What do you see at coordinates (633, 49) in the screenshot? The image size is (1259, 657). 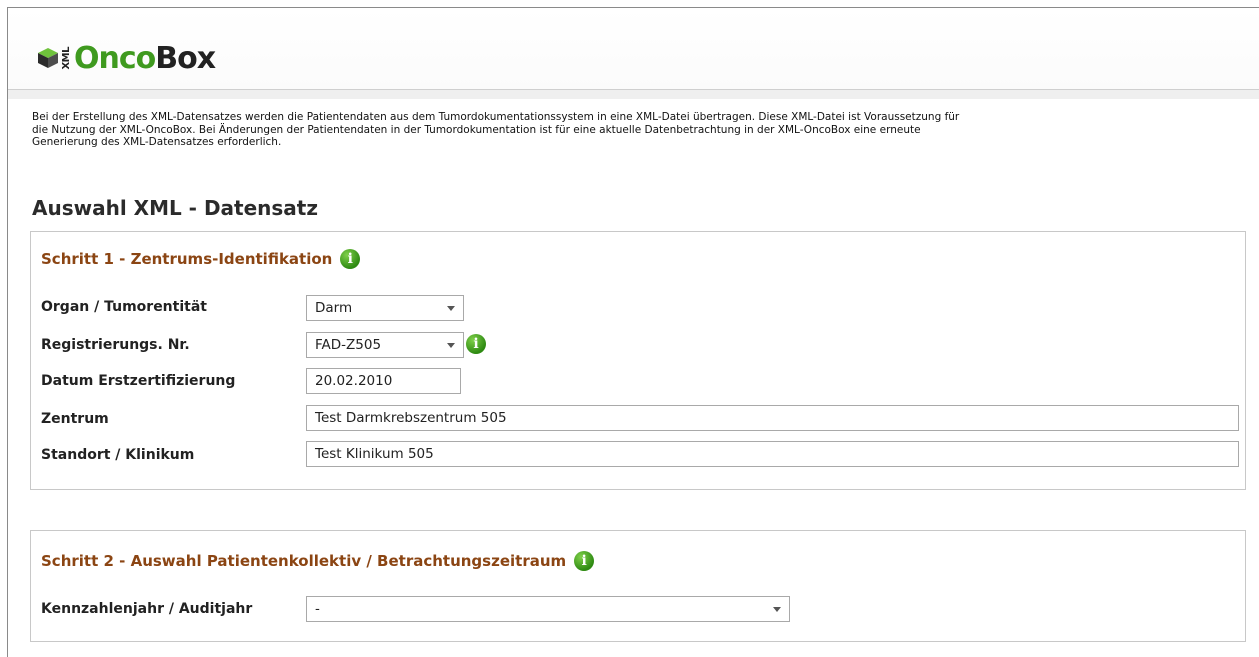 I see `app-header: XML Onco Box` at bounding box center [633, 49].